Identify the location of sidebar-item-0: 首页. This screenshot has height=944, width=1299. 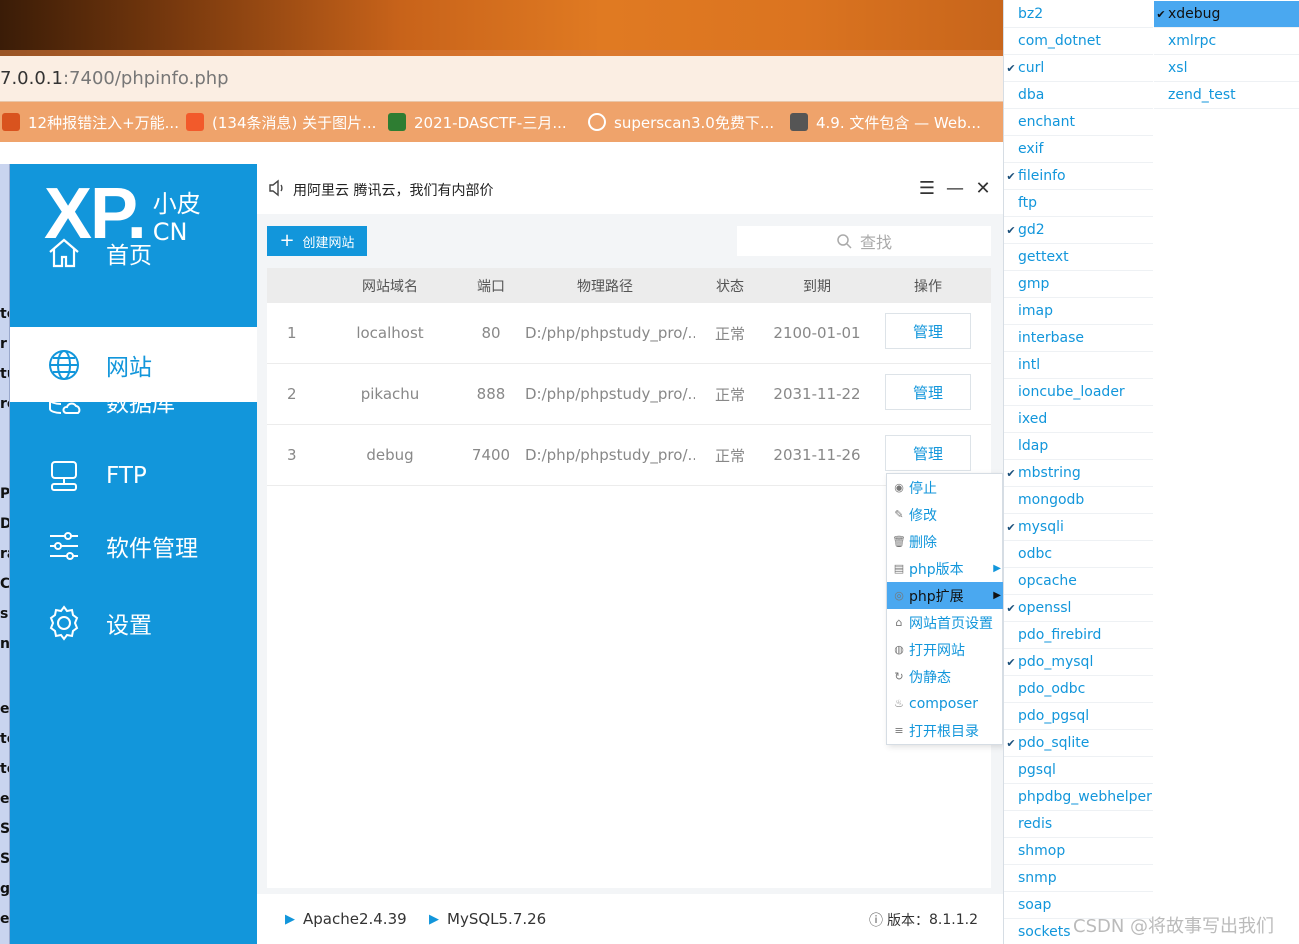
(133, 253).